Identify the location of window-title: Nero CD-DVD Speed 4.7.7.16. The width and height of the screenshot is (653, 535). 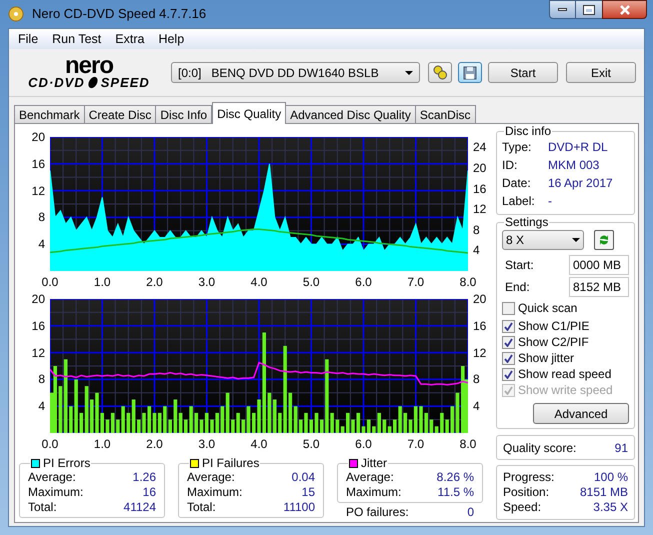
(119, 14).